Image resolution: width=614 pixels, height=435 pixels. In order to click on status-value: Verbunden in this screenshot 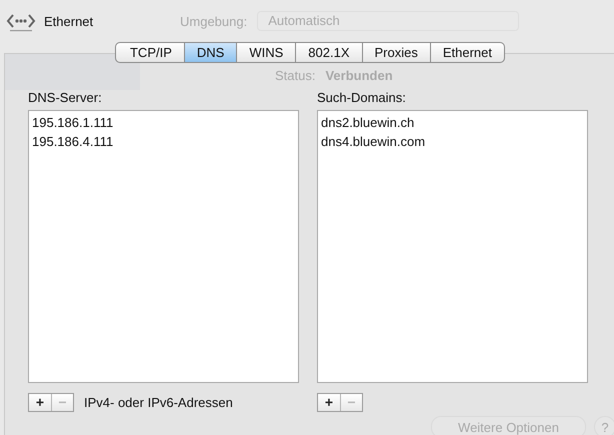, I will do `click(359, 75)`.